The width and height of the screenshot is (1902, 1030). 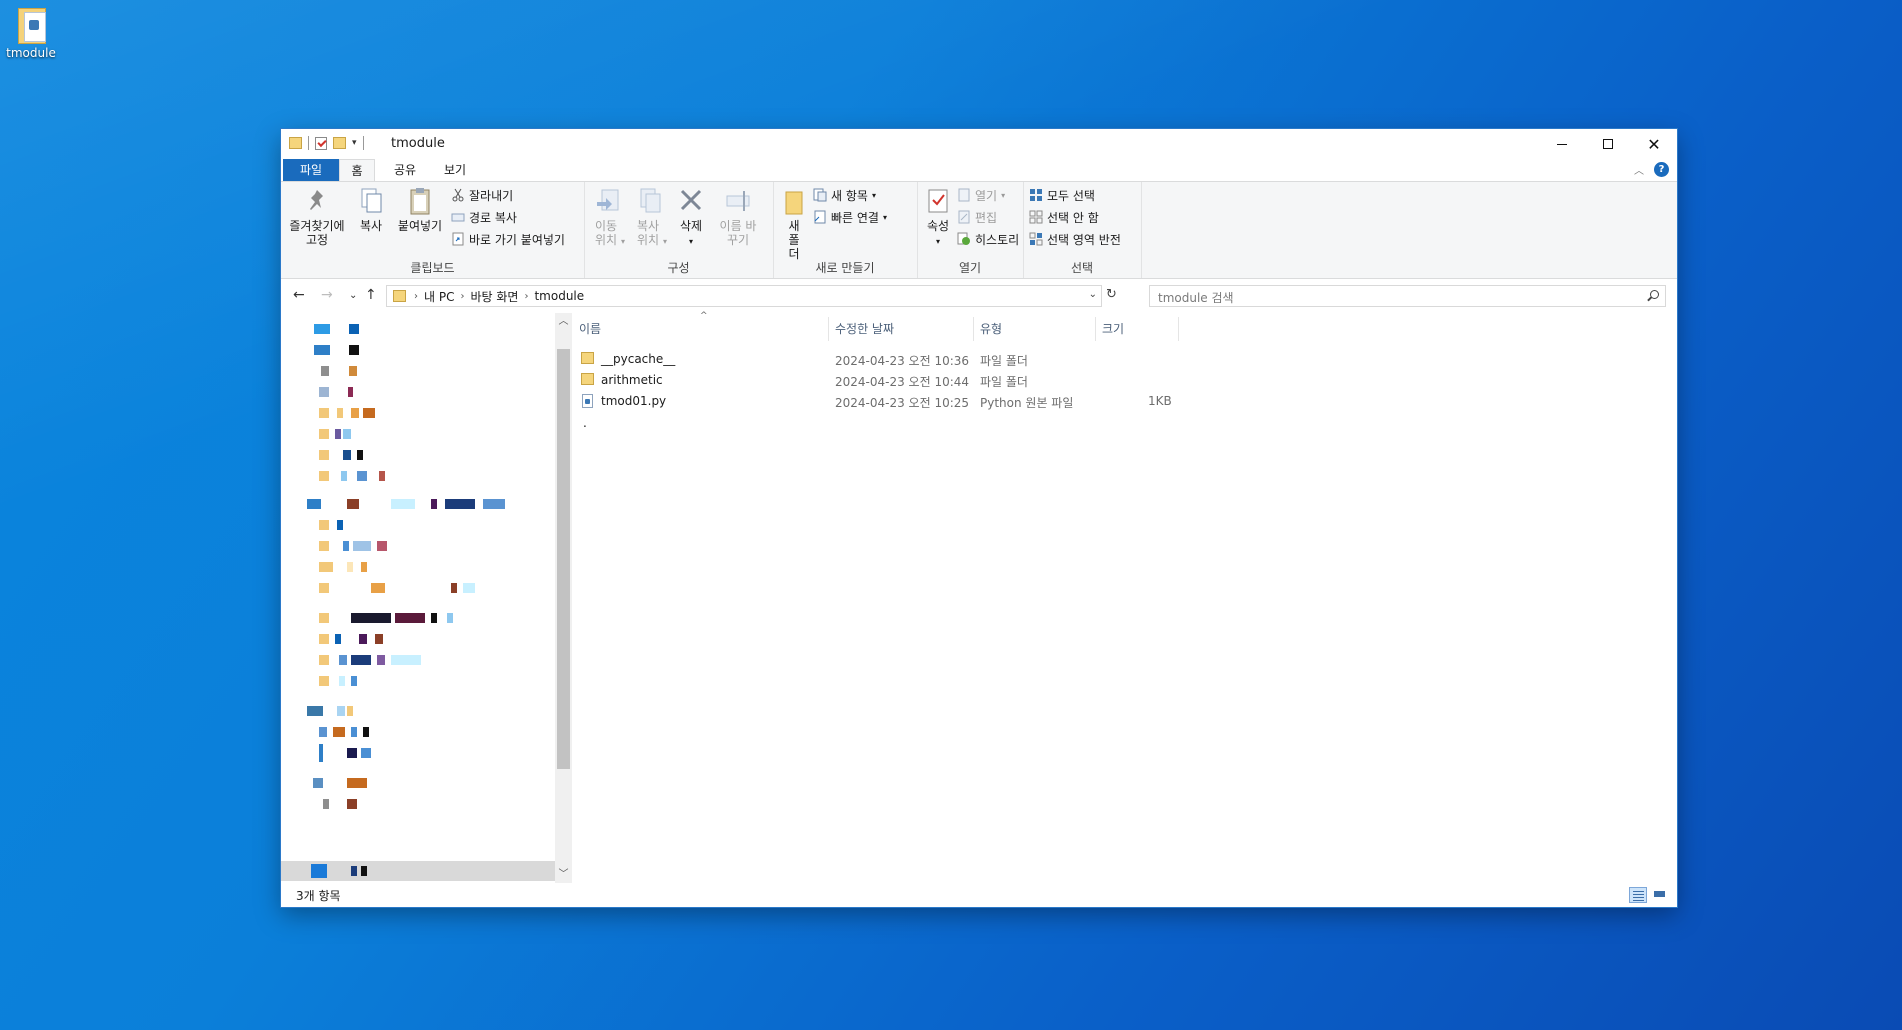 I want to click on invert-selection-button: 선택 영역 반전, so click(x=1075, y=239).